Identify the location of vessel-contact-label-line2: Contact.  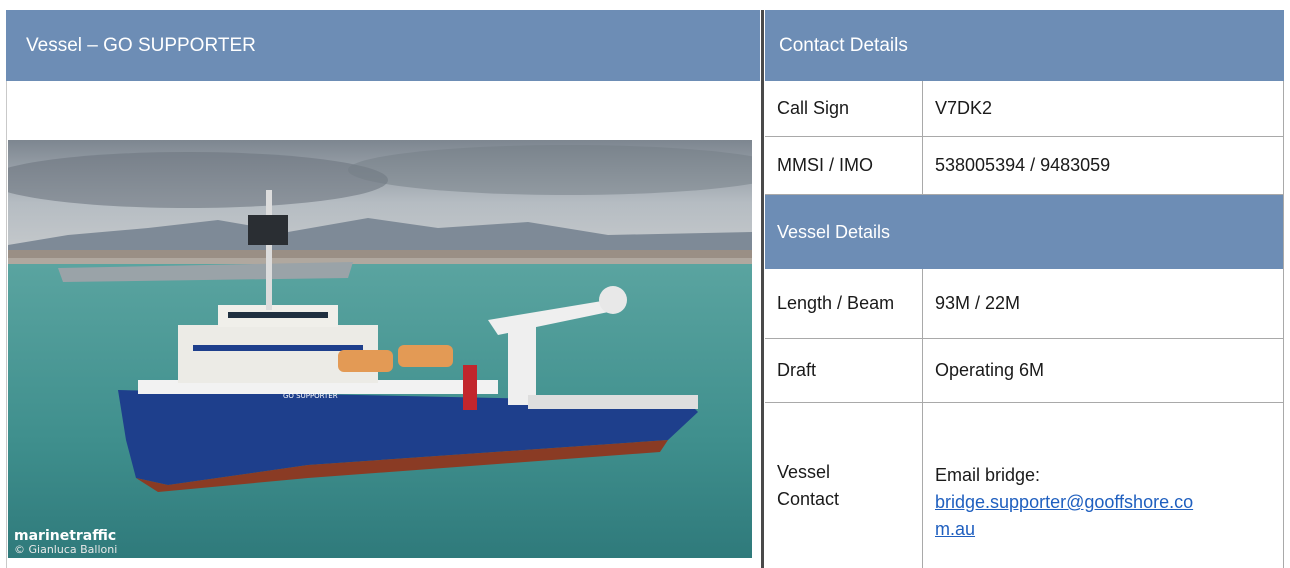
(808, 498).